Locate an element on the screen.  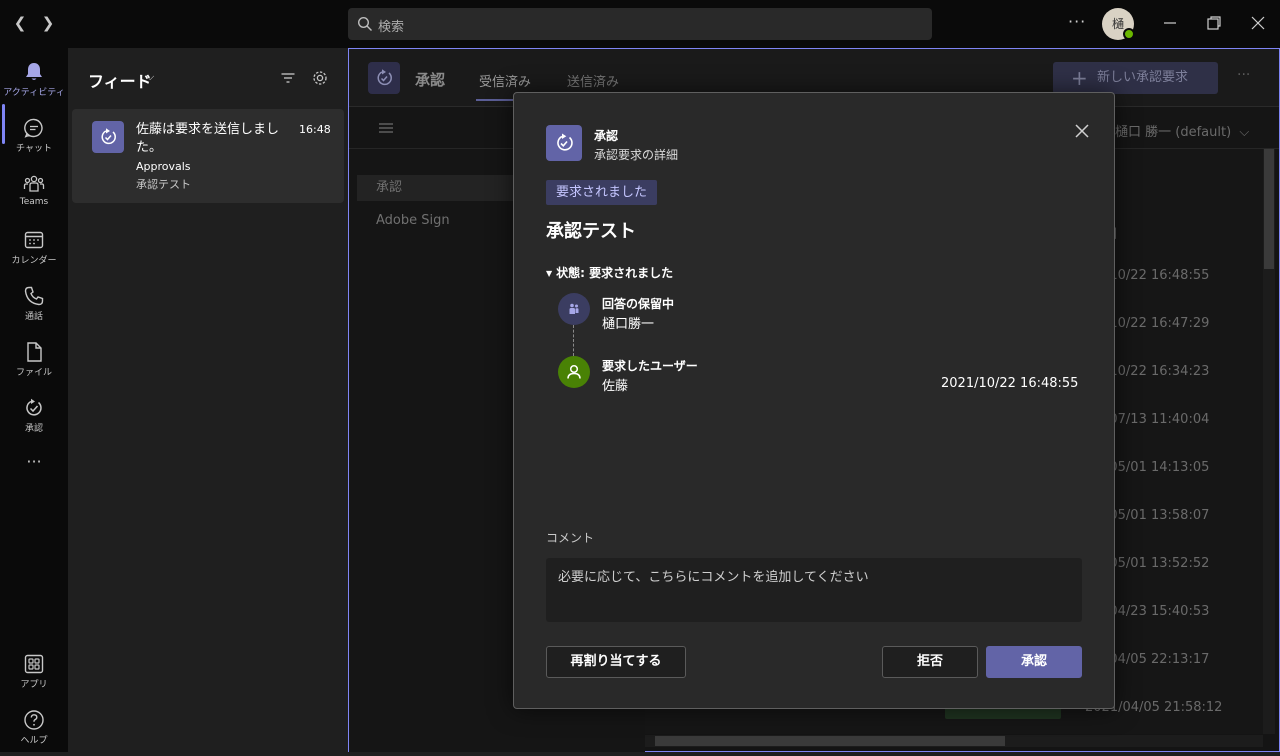
minimize-icon is located at coordinates (1170, 23).